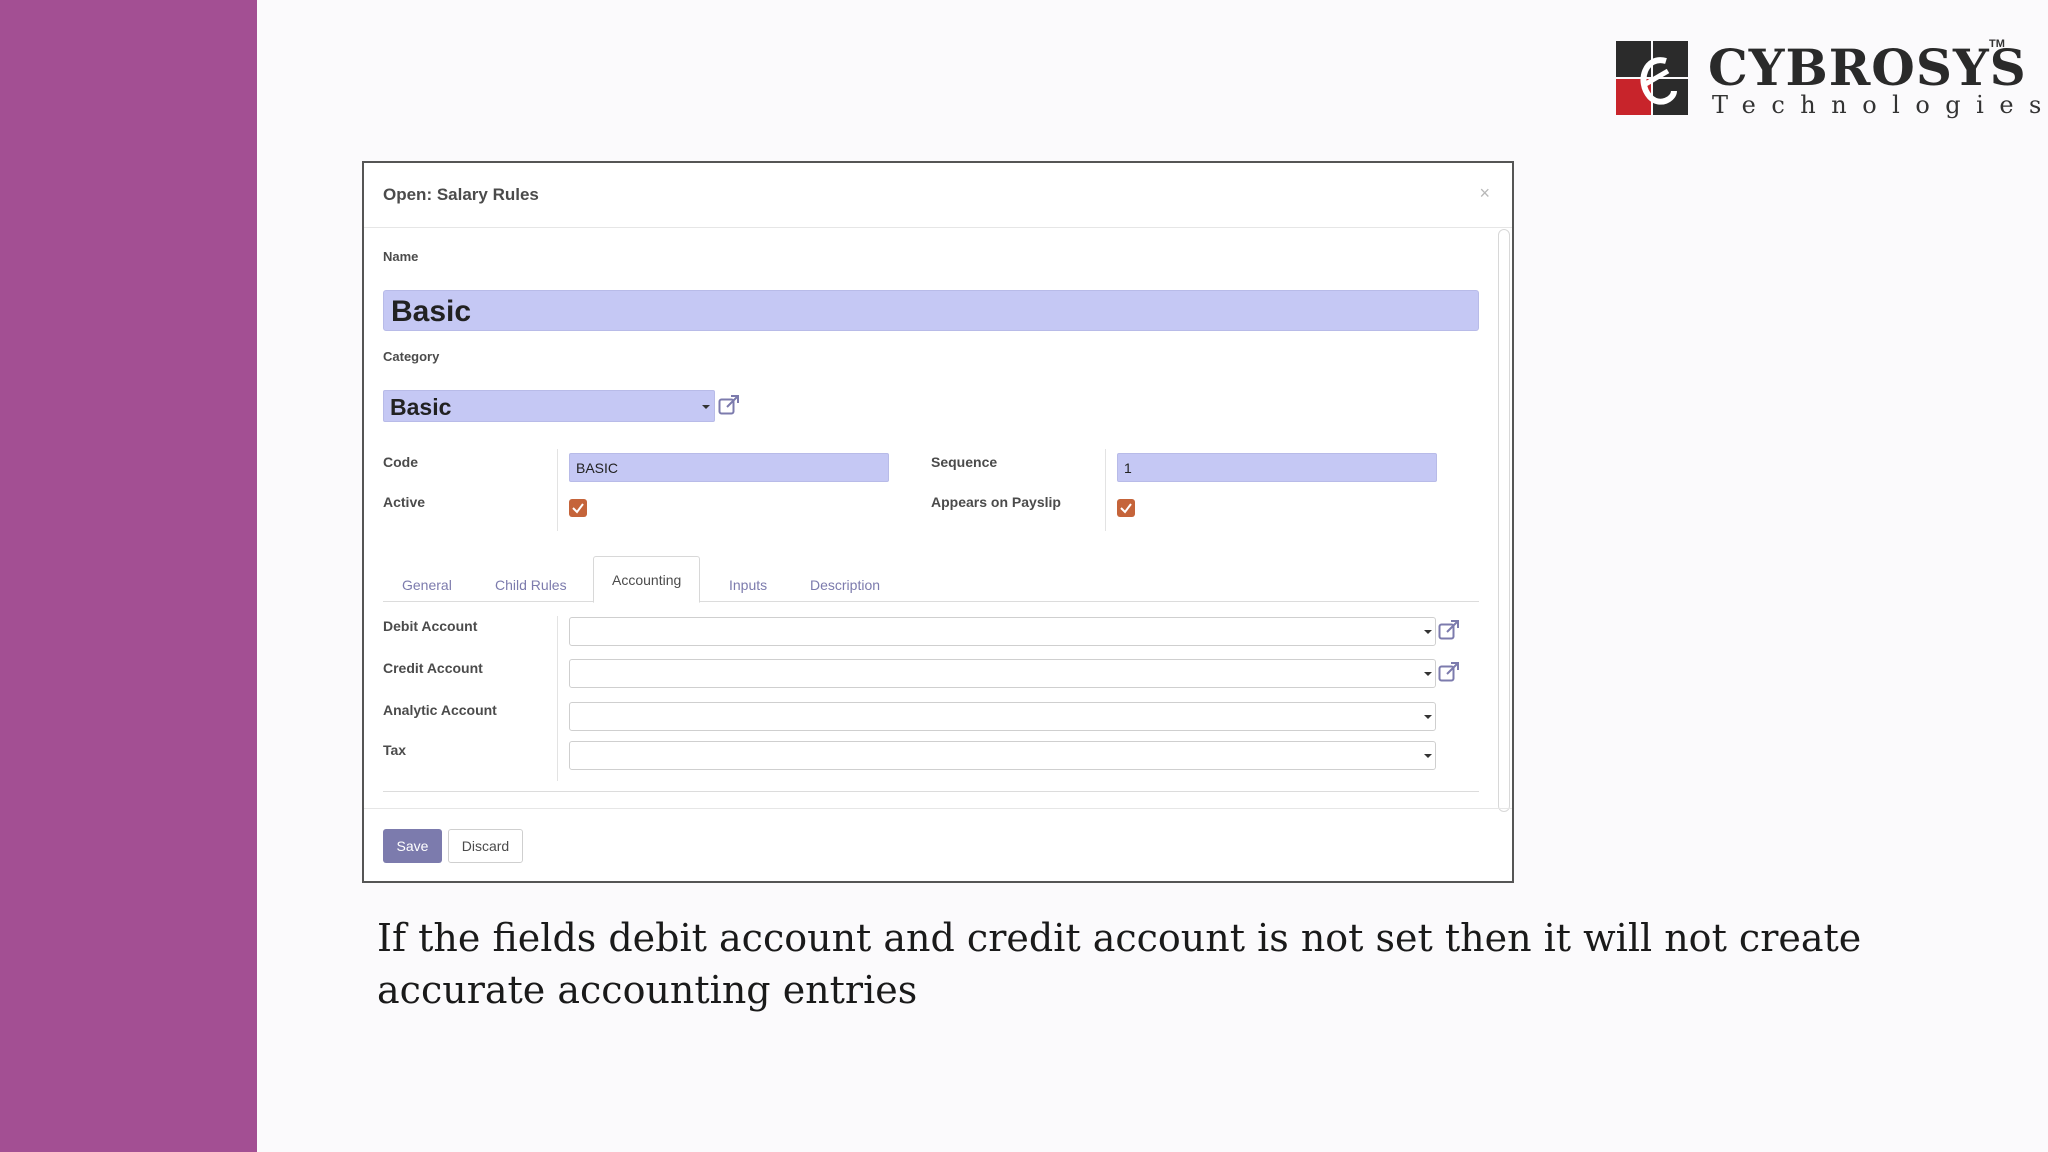 This screenshot has height=1152, width=2048. Describe the element at coordinates (411, 356) in the screenshot. I see `category-label: Category` at that location.